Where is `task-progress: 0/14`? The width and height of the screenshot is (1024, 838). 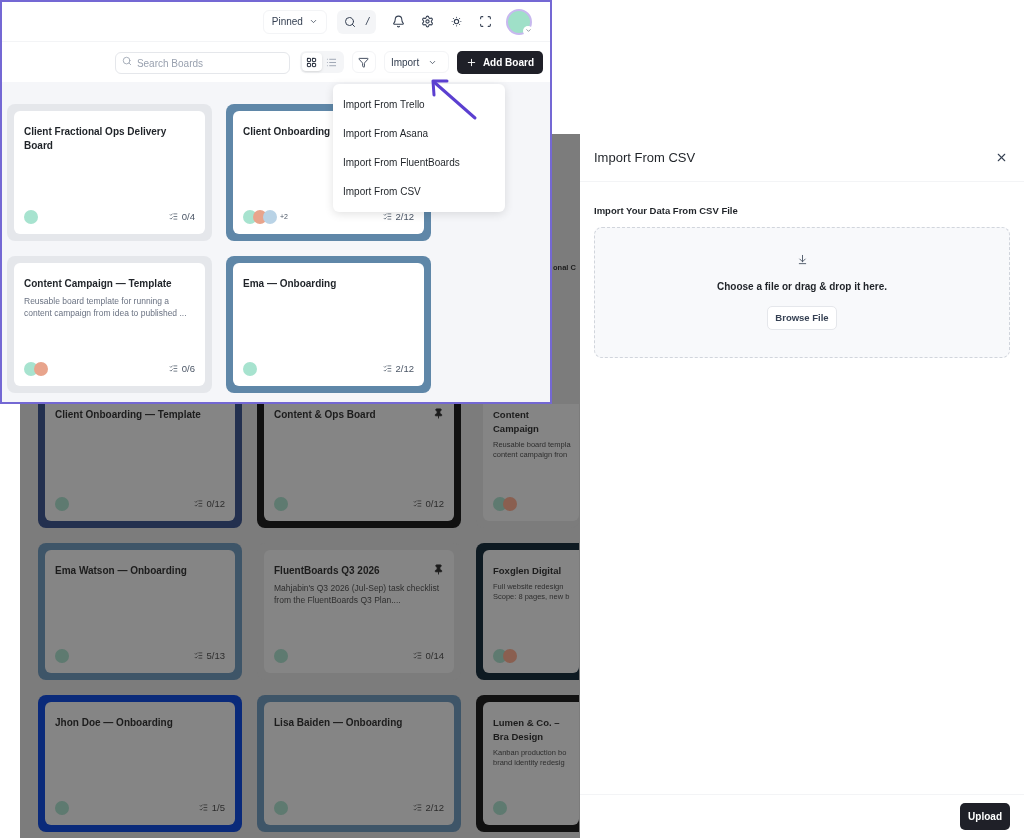 task-progress: 0/14 is located at coordinates (434, 655).